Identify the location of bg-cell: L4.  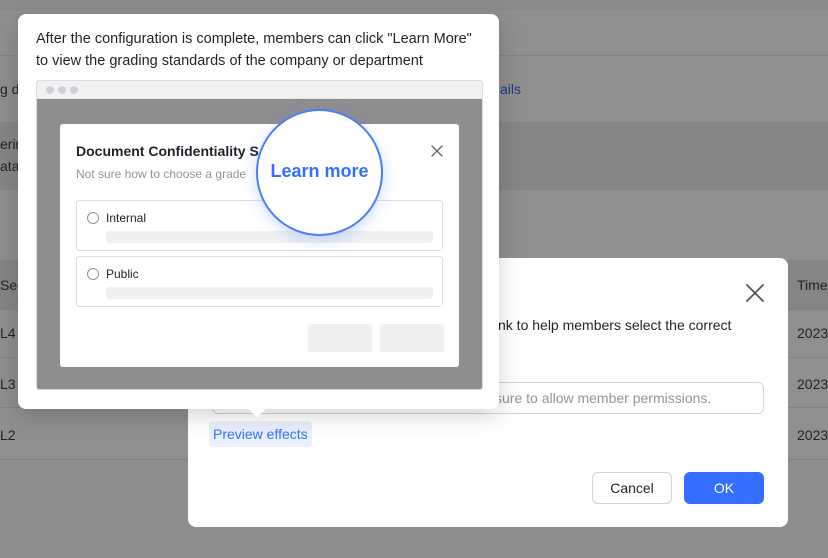
(8, 333).